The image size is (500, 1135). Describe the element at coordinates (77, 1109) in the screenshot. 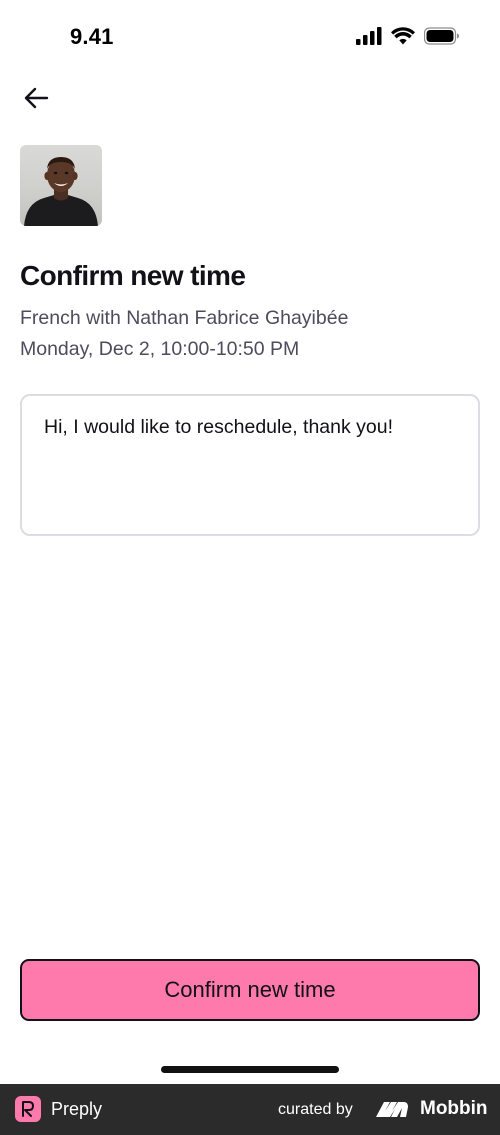

I see `preply-name: Preply` at that location.